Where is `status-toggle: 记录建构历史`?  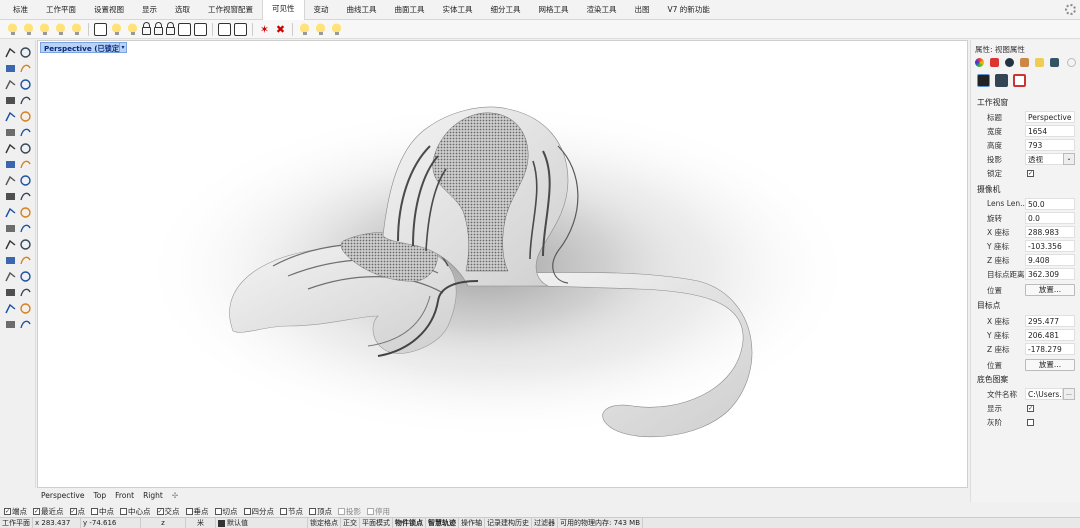
status-toggle: 记录建构历史 is located at coordinates (508, 522).